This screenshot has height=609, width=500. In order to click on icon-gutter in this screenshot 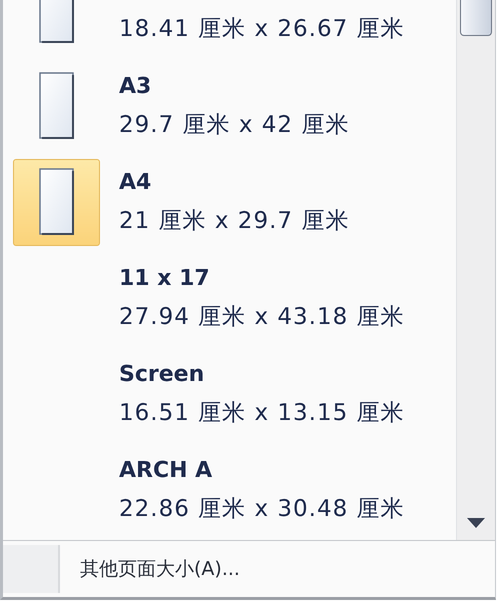, I will do `click(31, 569)`.